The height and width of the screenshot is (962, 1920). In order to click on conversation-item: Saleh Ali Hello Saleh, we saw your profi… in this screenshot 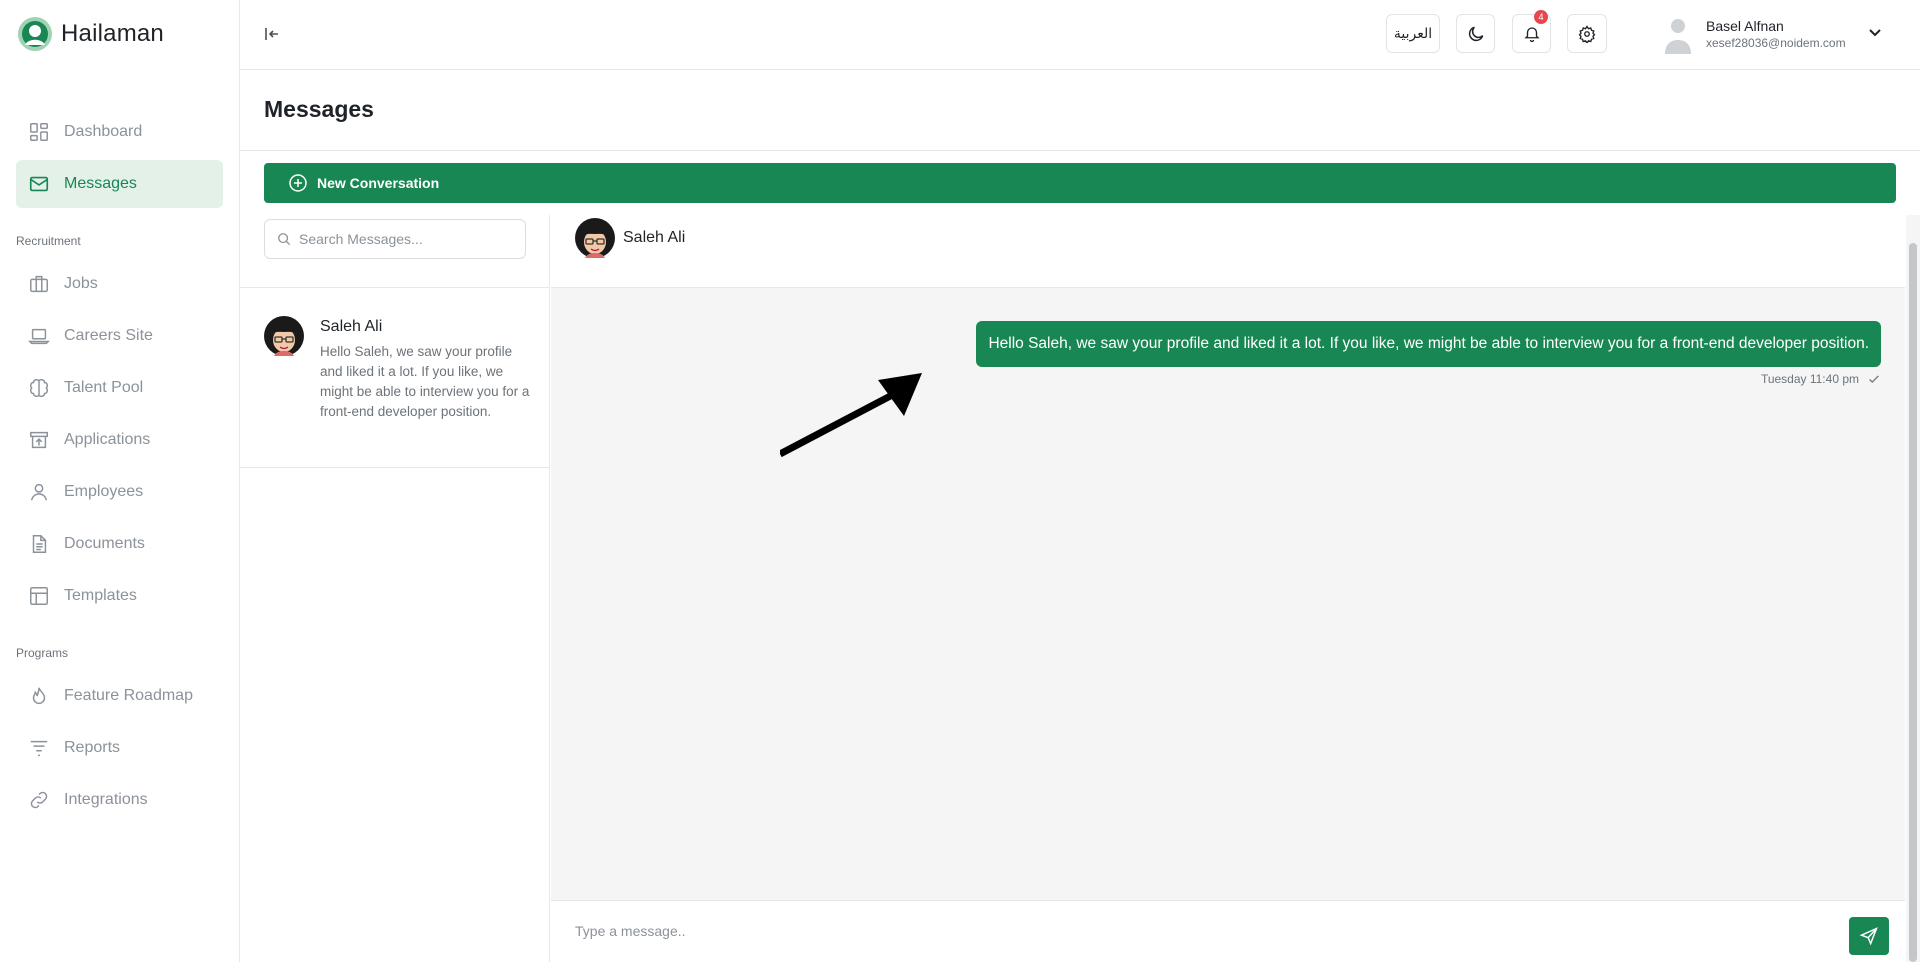, I will do `click(394, 378)`.